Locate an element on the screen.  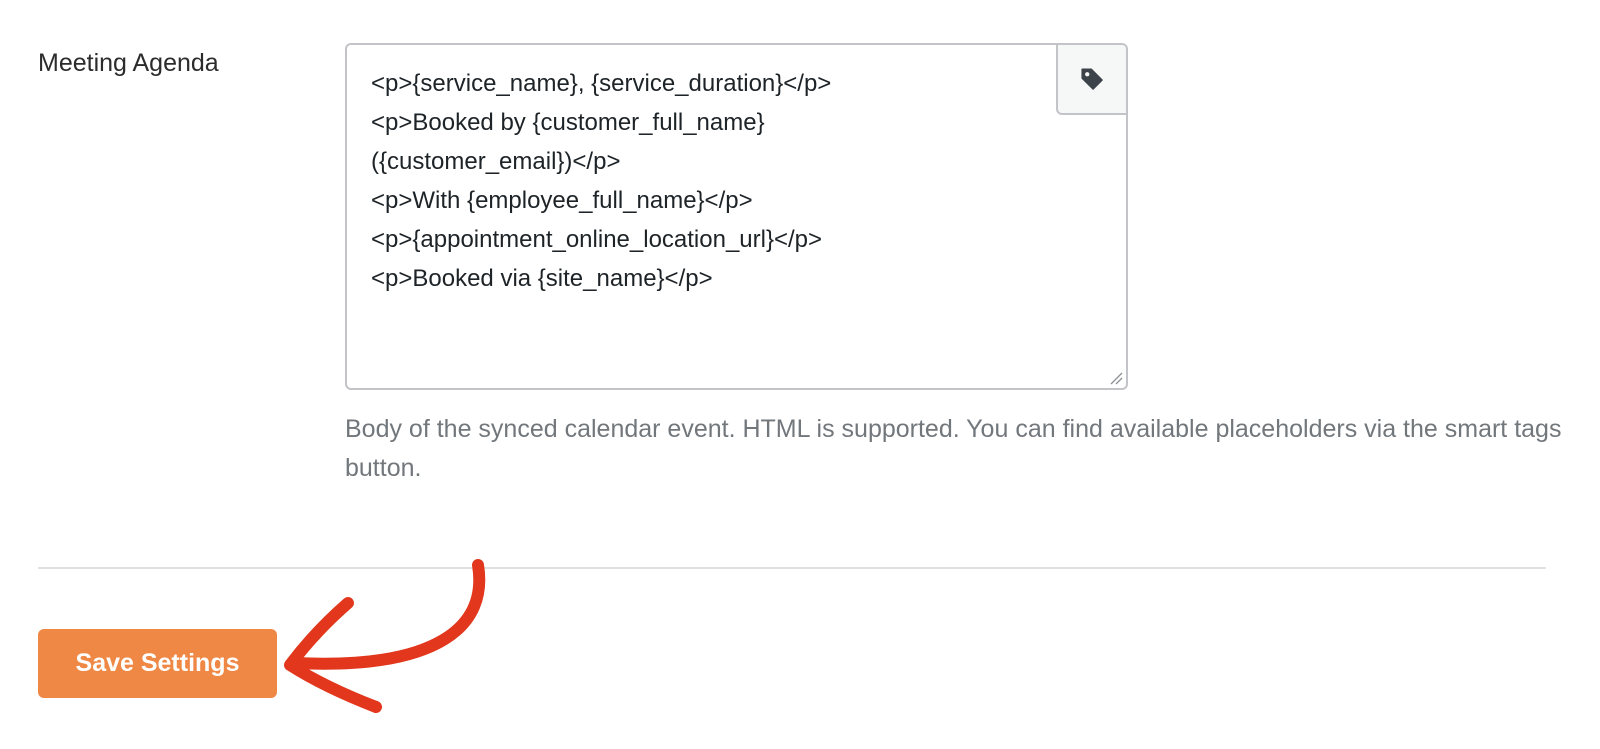
section-divider is located at coordinates (792, 568).